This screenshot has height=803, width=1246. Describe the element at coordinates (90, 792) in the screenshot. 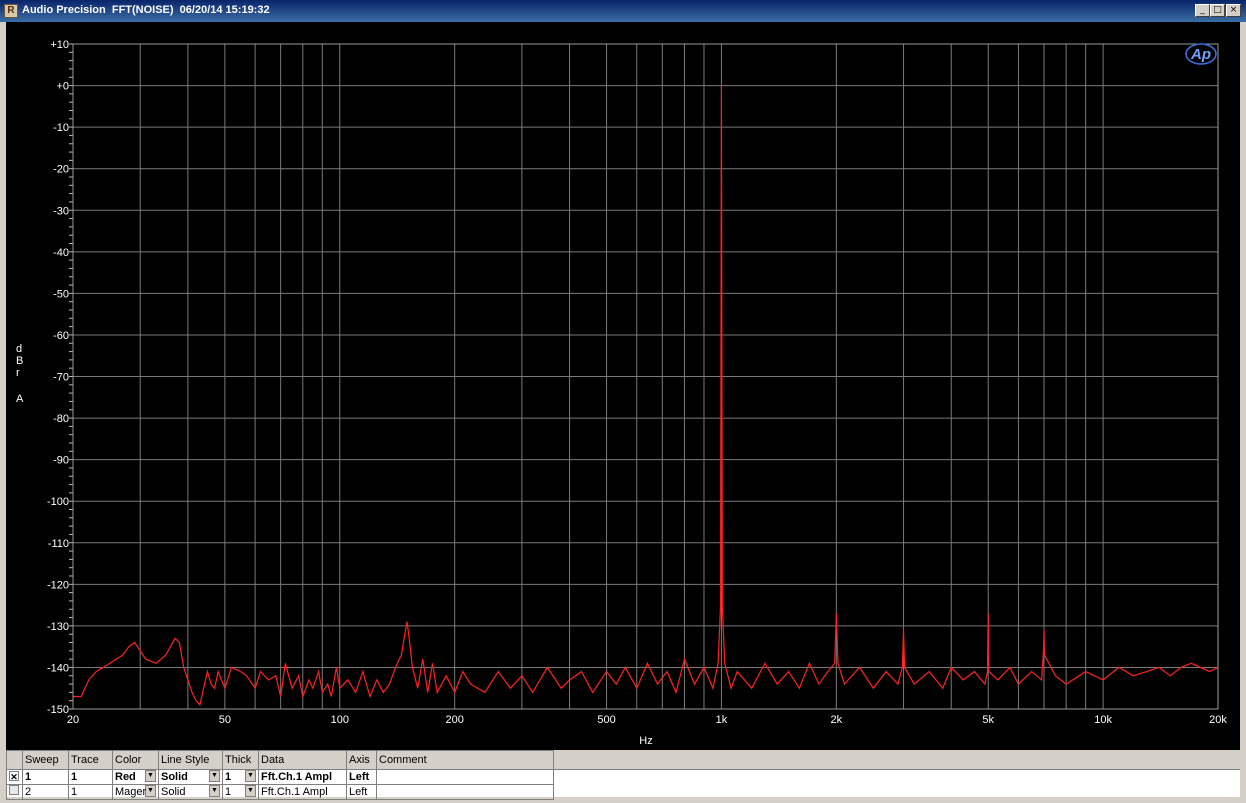

I see `legend-row-2-trace: 1` at that location.